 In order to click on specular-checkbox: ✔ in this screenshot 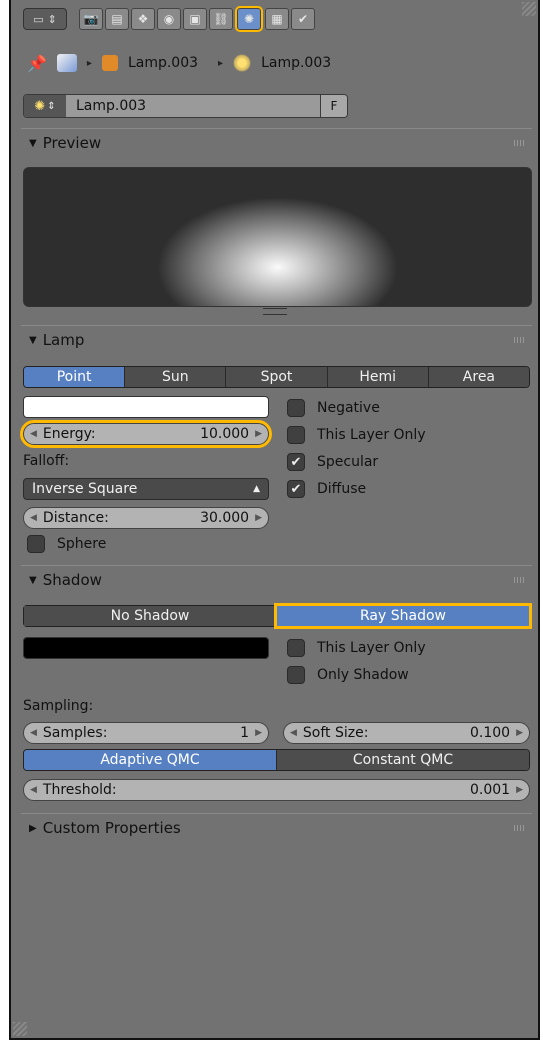, I will do `click(296, 462)`.